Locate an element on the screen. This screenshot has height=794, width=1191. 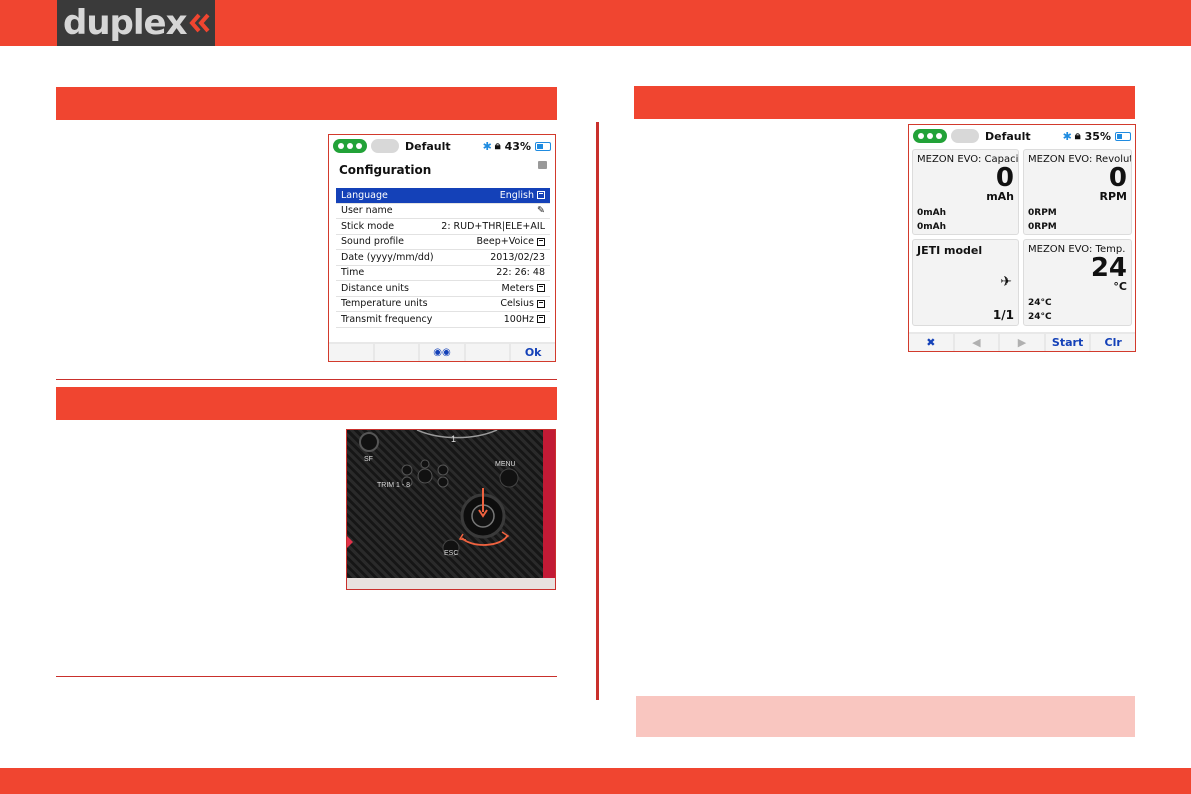
start-button: Start is located at coordinates (1067, 342).